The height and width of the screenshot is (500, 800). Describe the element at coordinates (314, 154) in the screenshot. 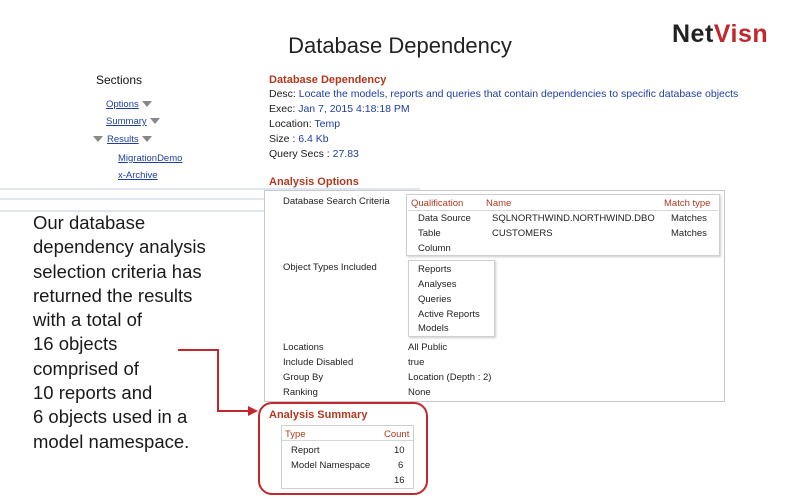

I see `report-query-secs: Query Secs : 27.83` at that location.